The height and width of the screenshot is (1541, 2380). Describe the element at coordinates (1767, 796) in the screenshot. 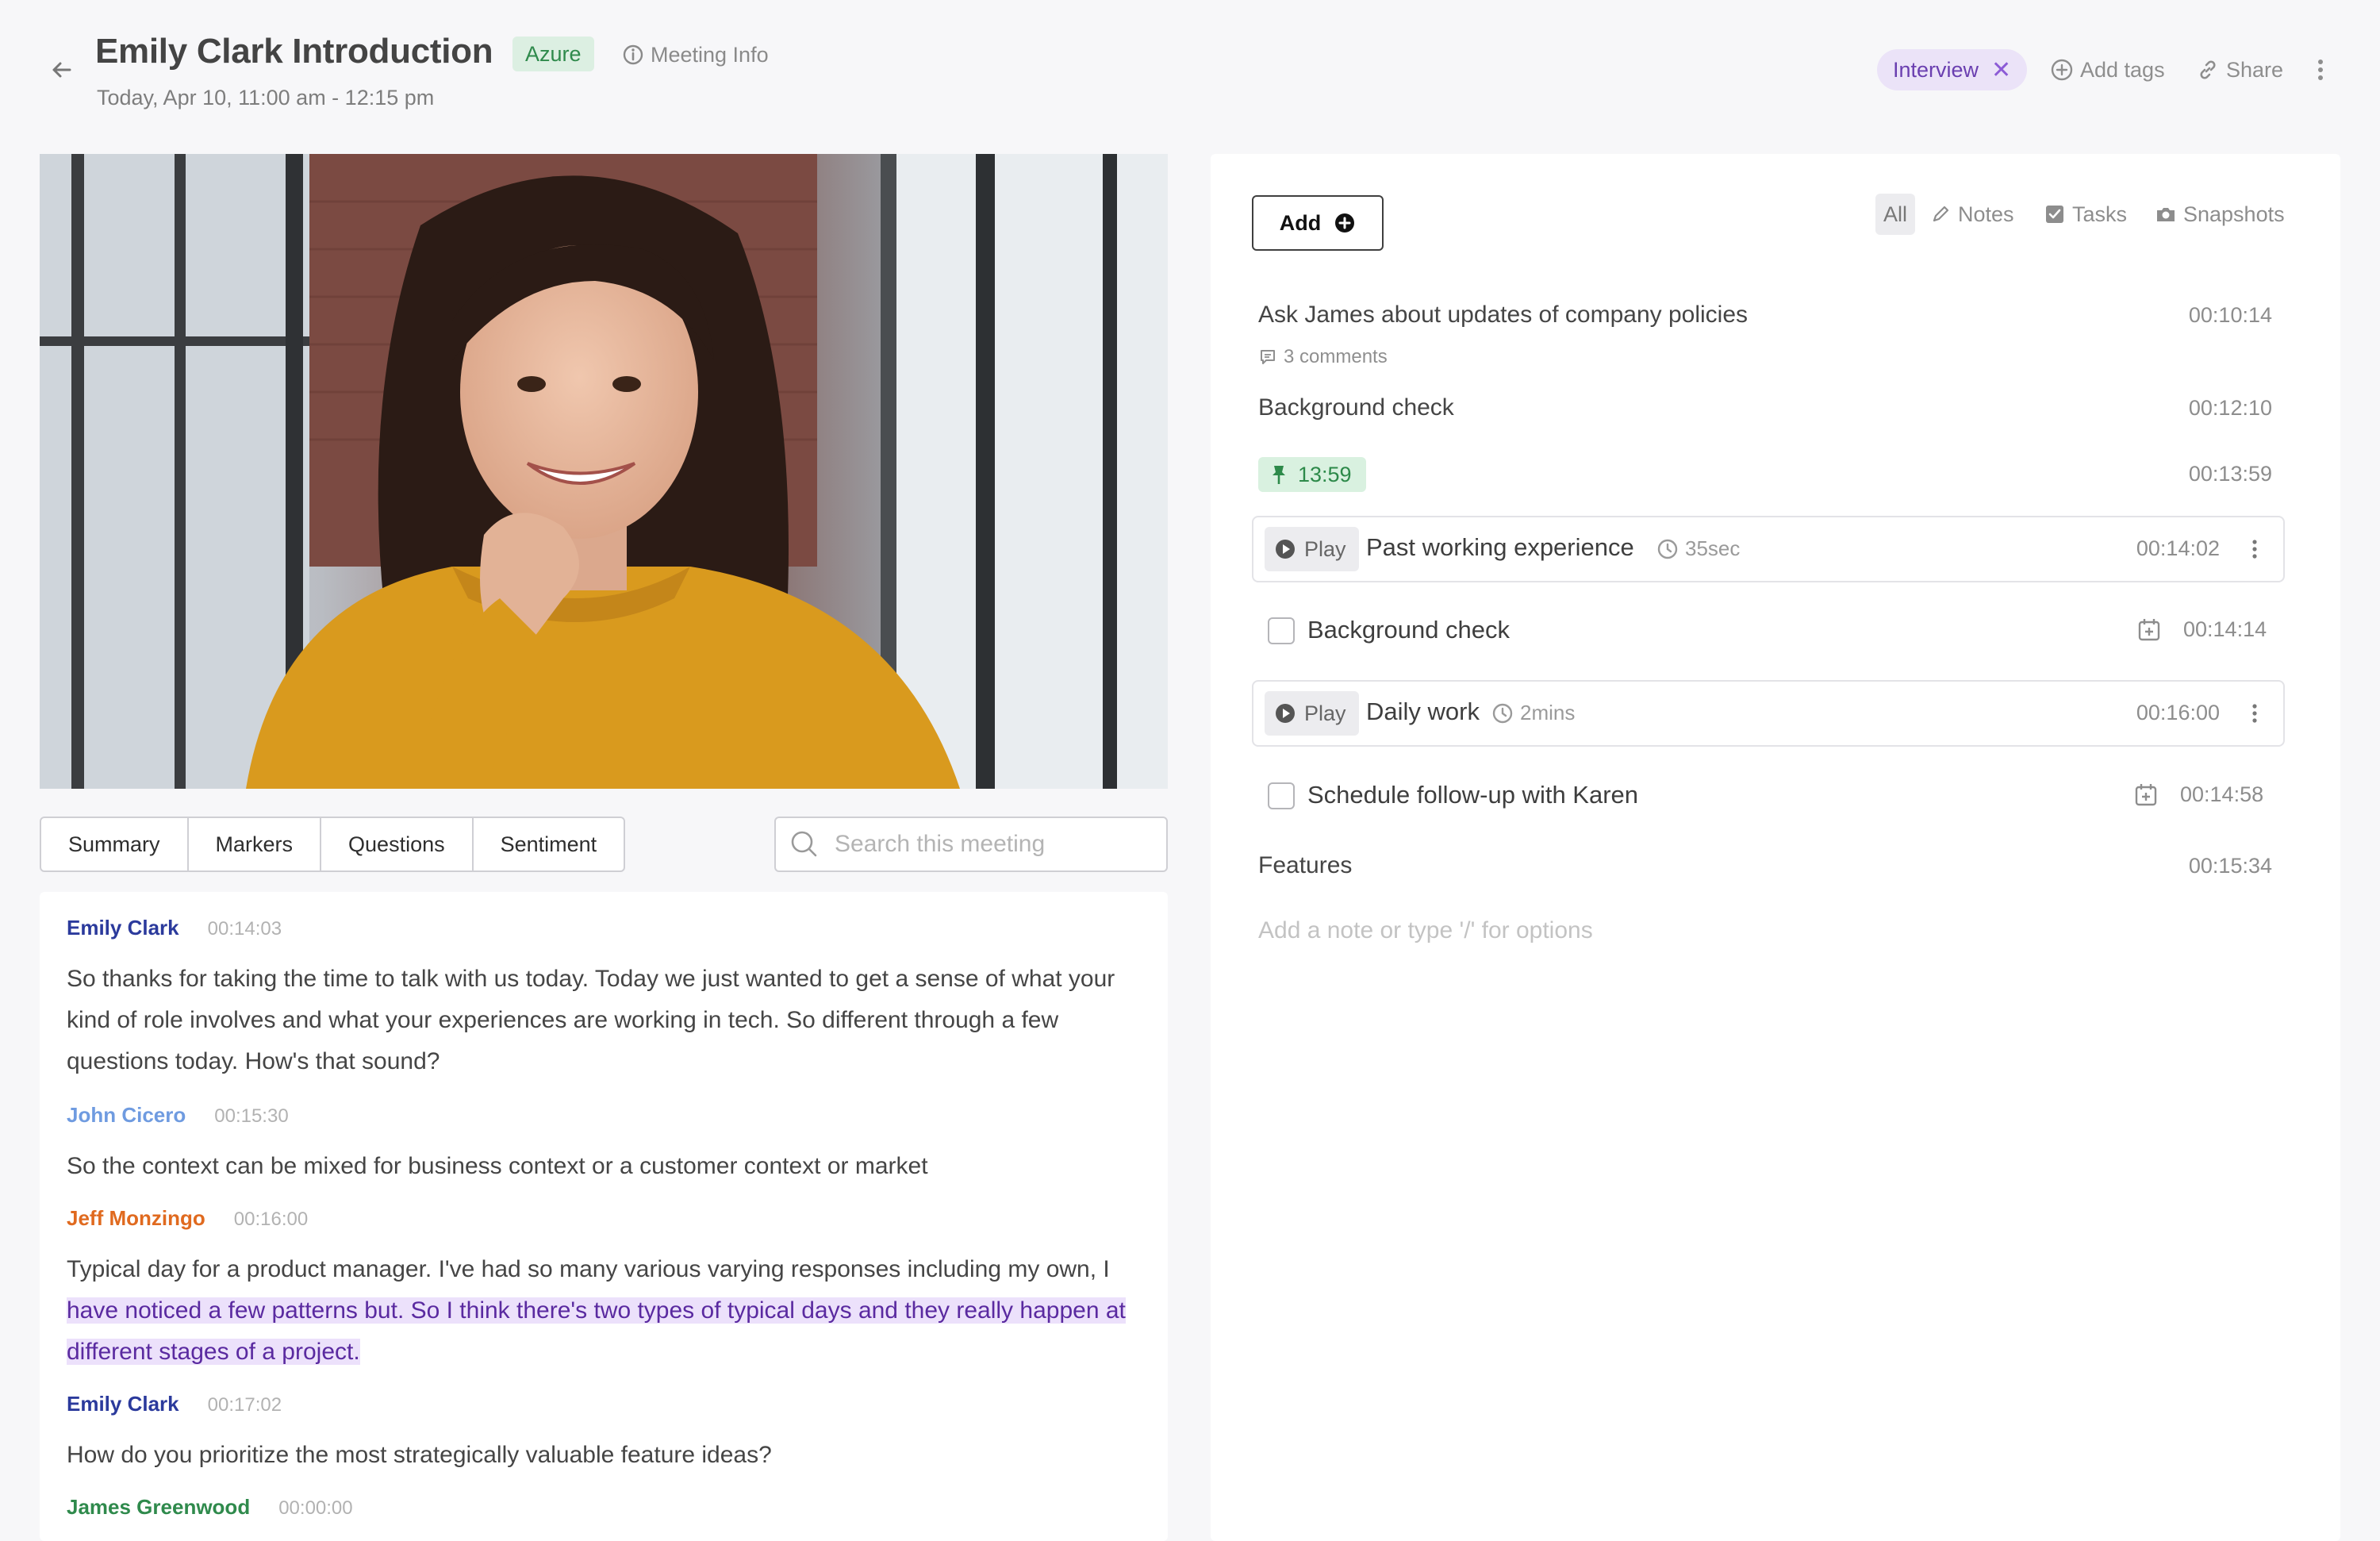

I see `task-item: Schedule follow-up with Karen 00:14:58` at that location.